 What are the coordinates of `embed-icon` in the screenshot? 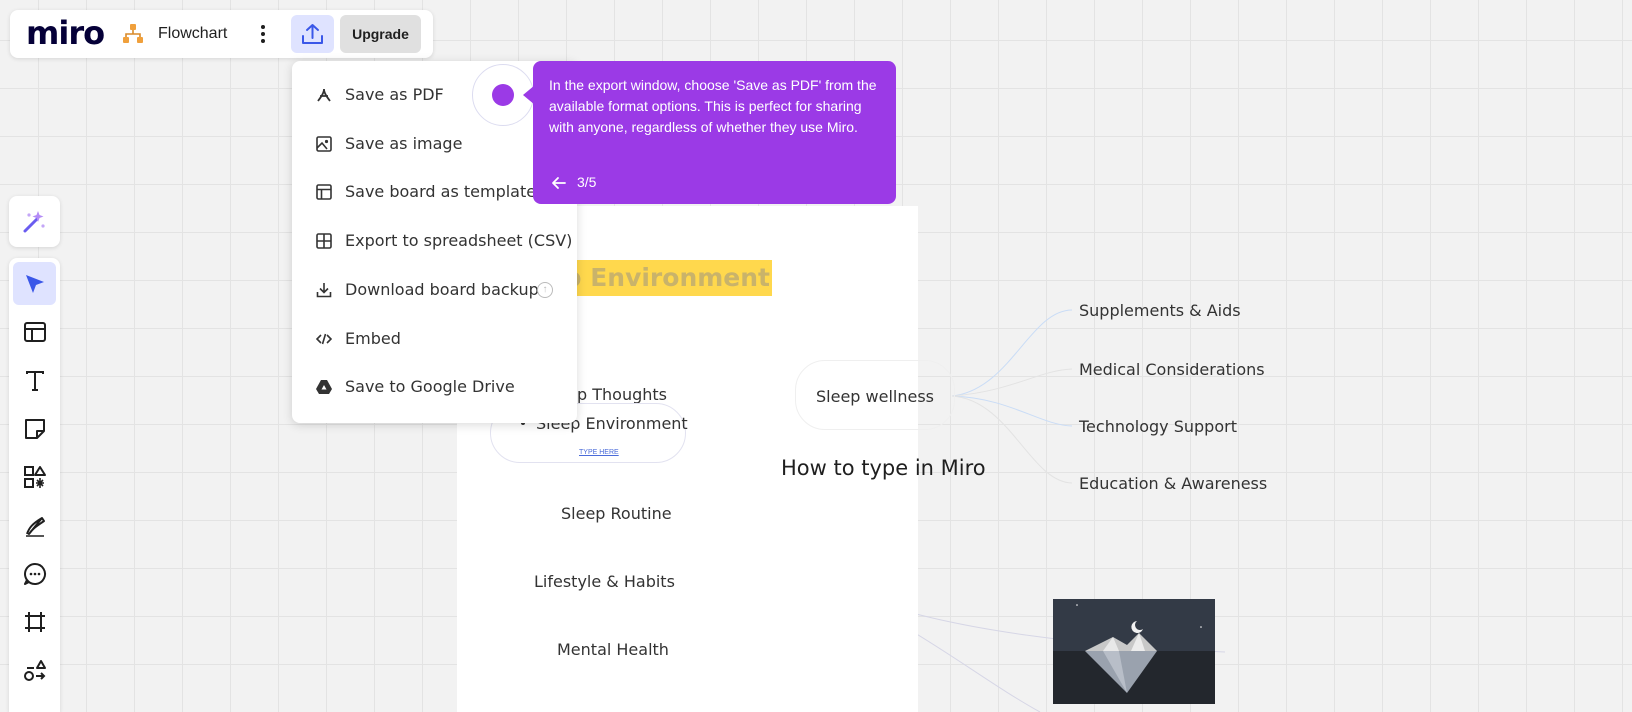 It's located at (324, 339).